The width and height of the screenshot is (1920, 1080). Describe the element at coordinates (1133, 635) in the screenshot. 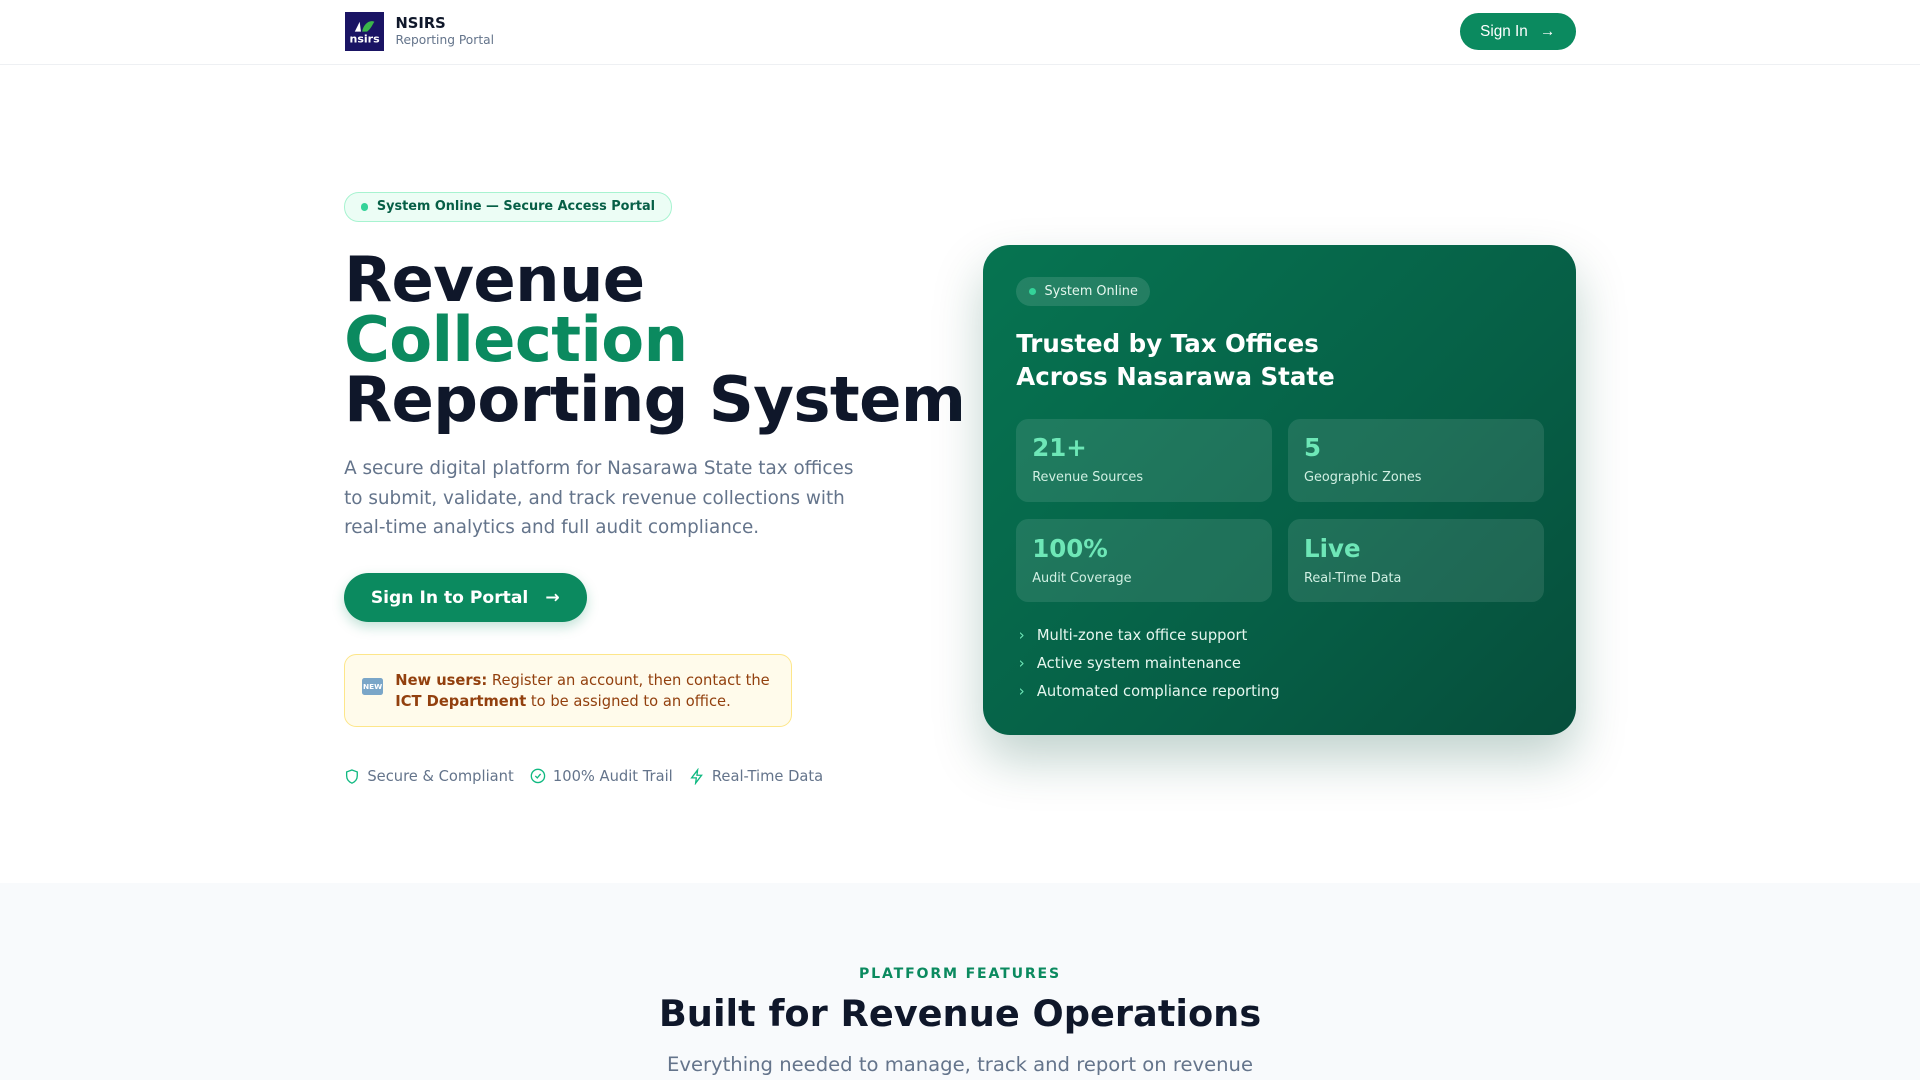

I see `feature-item: › Multi-zone tax office support` at that location.